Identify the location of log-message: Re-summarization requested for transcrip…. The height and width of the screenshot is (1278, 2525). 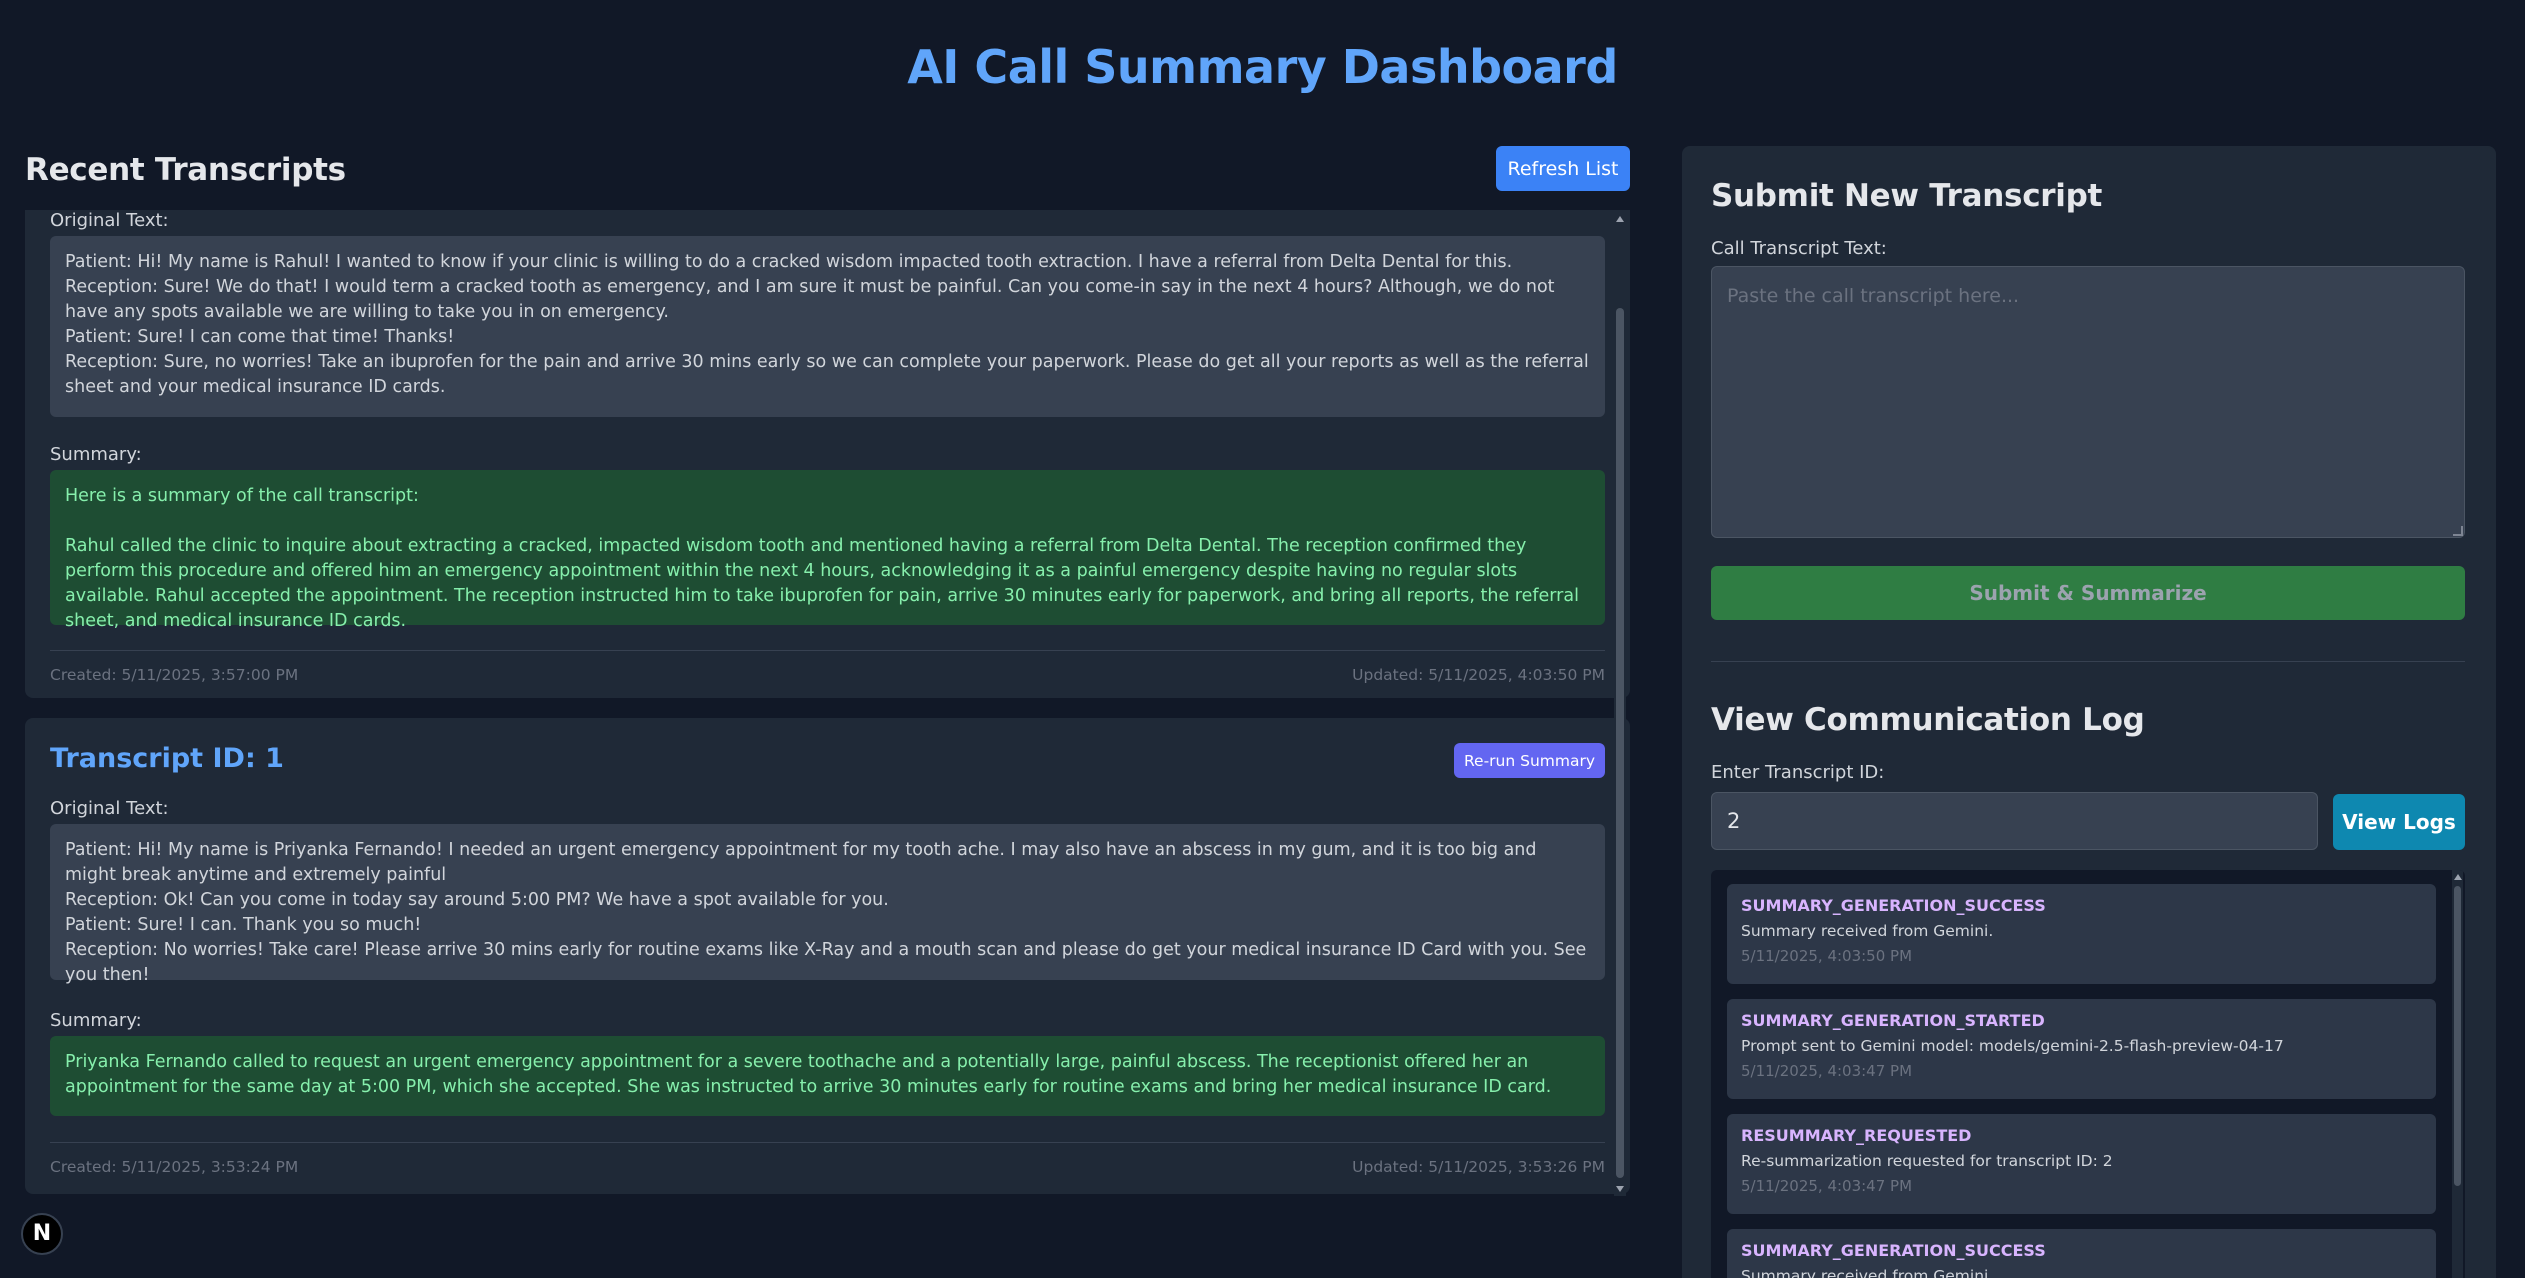
(1927, 1161).